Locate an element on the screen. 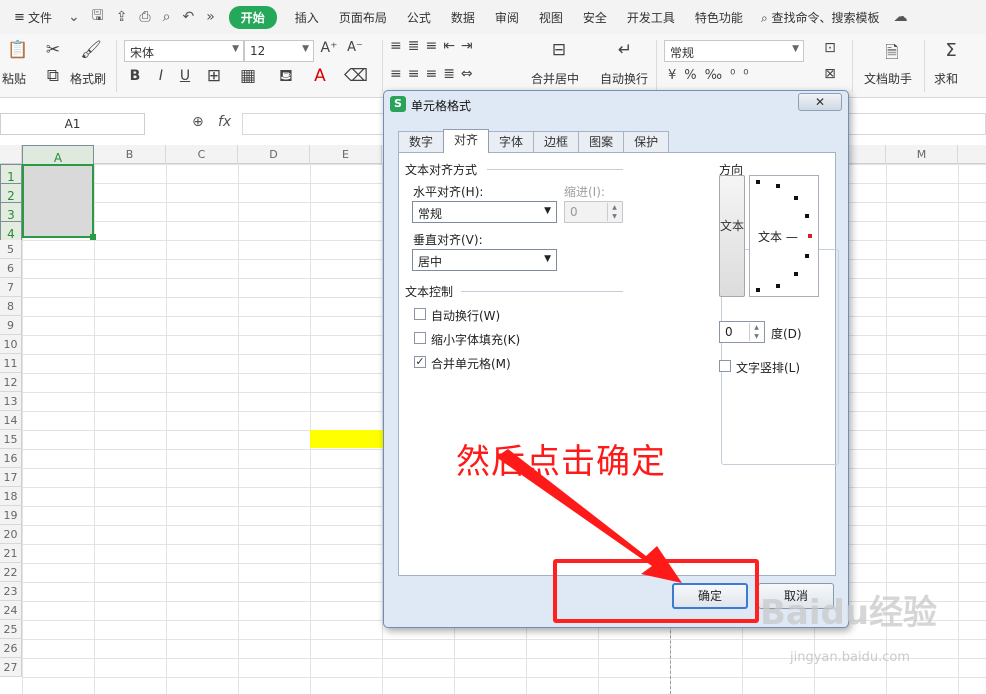 The height and width of the screenshot is (694, 986). annotation-arrow-shape is located at coordinates (589, 516).